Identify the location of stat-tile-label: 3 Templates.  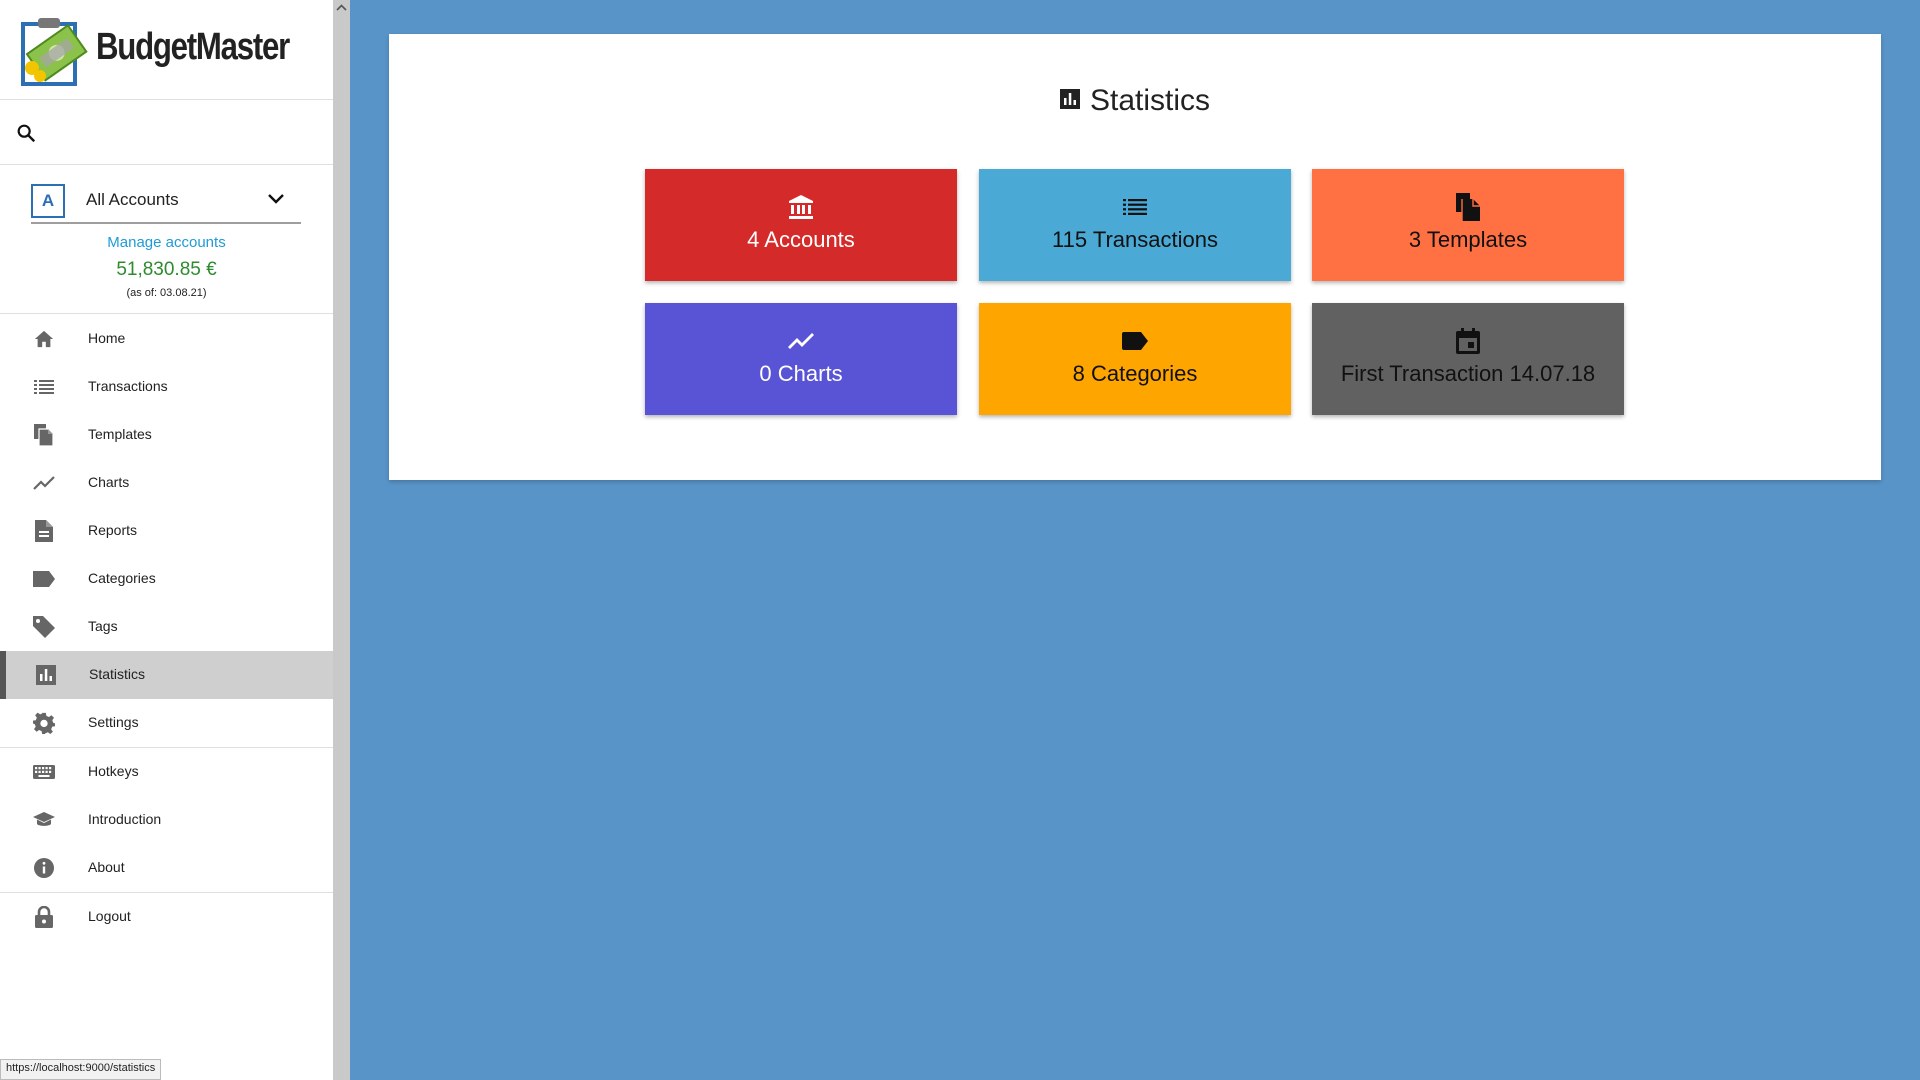
(1468, 239).